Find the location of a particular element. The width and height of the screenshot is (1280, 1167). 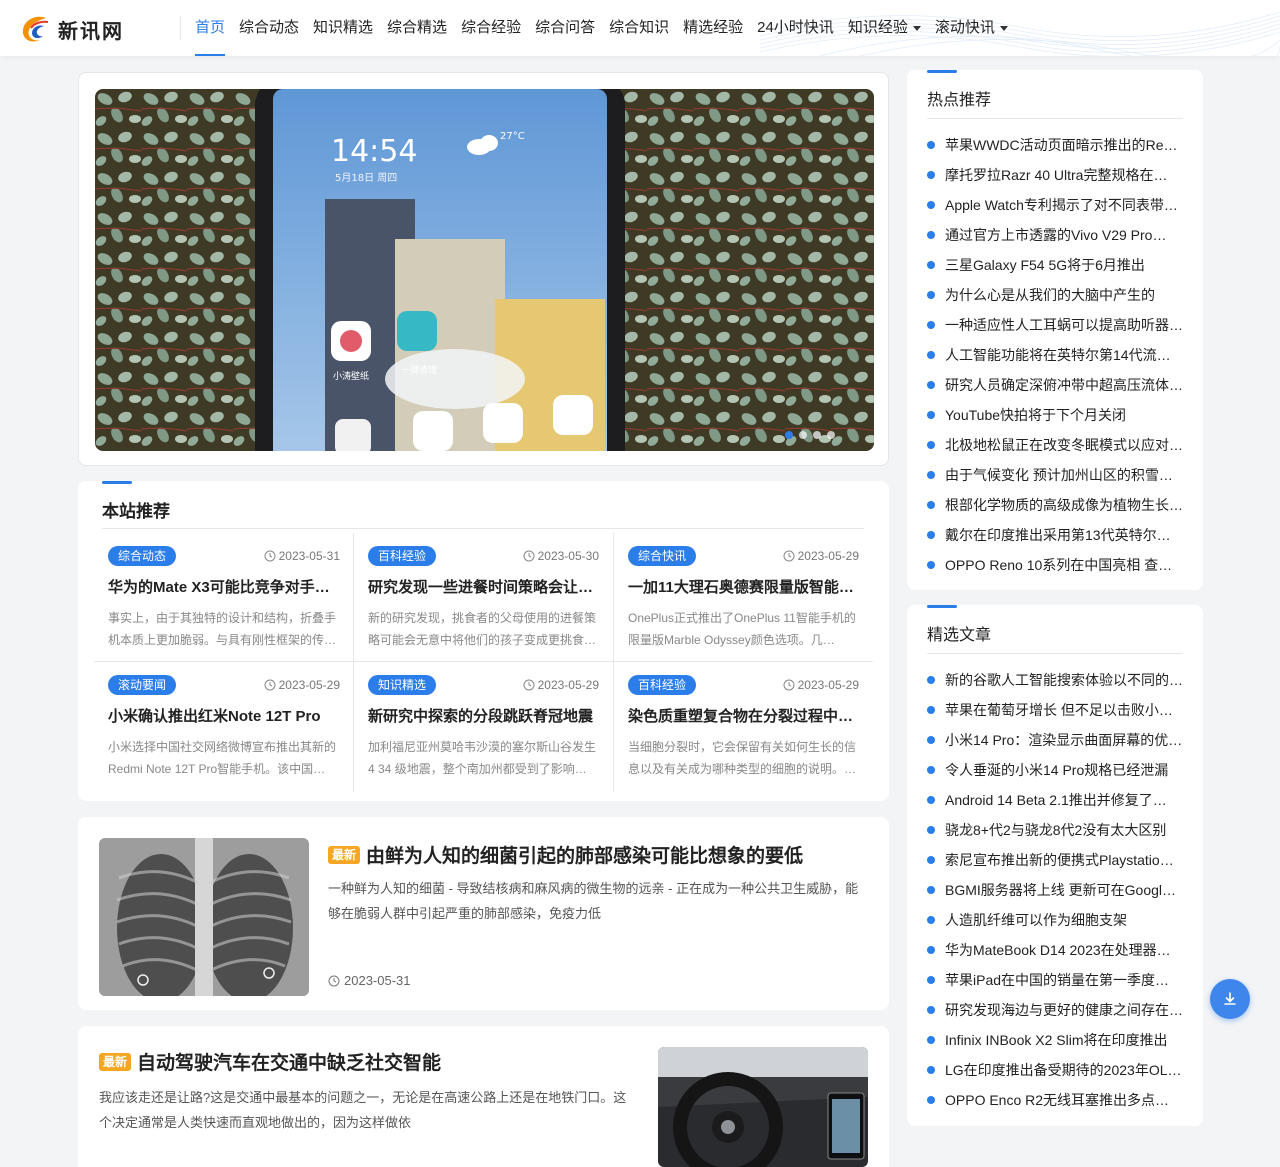

article-title-text: 由鲜为人知的细菌引起的肺部感染可能比想象的要低 is located at coordinates (585, 856).